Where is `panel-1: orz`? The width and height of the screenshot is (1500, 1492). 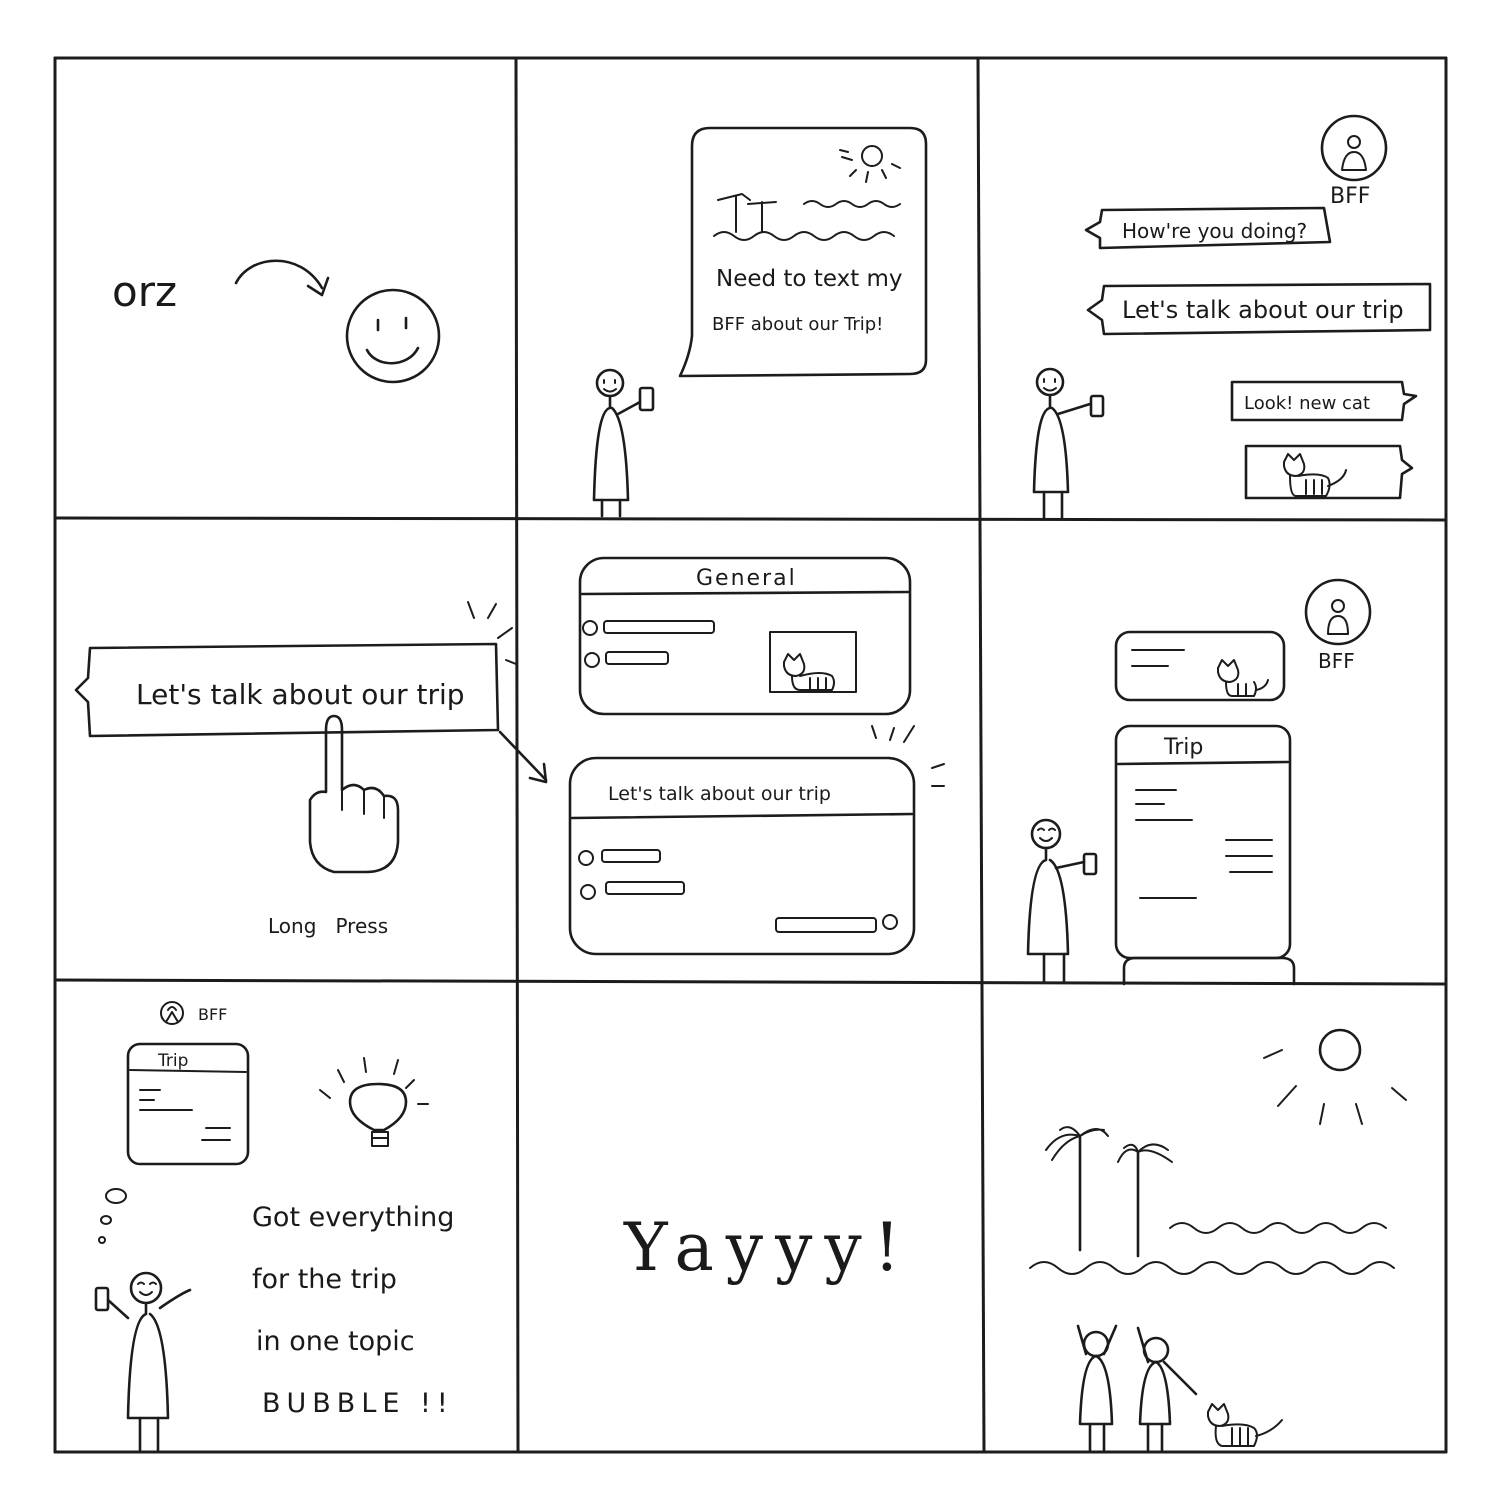
panel-1: orz is located at coordinates (276, 321).